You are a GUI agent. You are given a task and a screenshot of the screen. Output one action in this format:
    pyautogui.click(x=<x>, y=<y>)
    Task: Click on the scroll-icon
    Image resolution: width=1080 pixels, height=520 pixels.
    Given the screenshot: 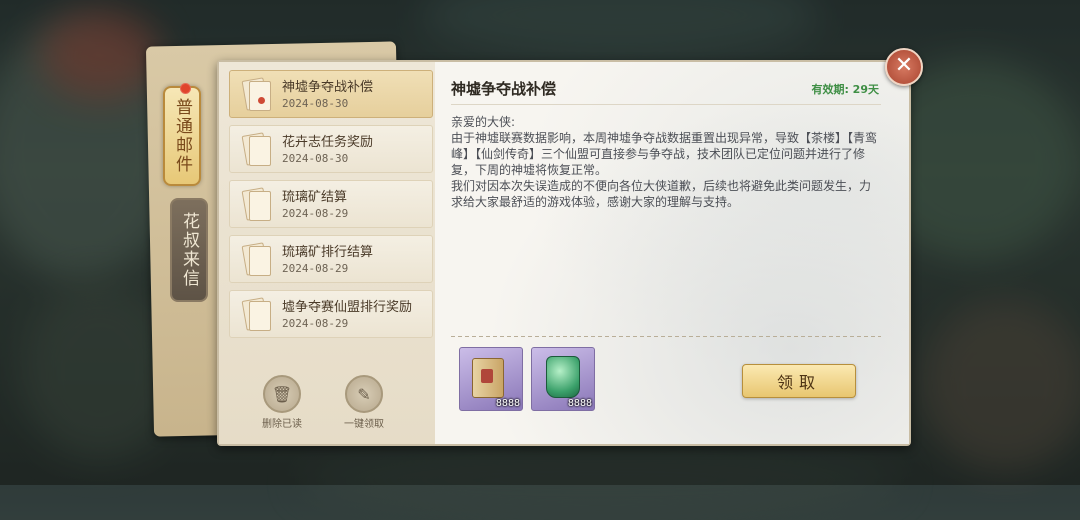 What is the action you would take?
    pyautogui.click(x=488, y=378)
    